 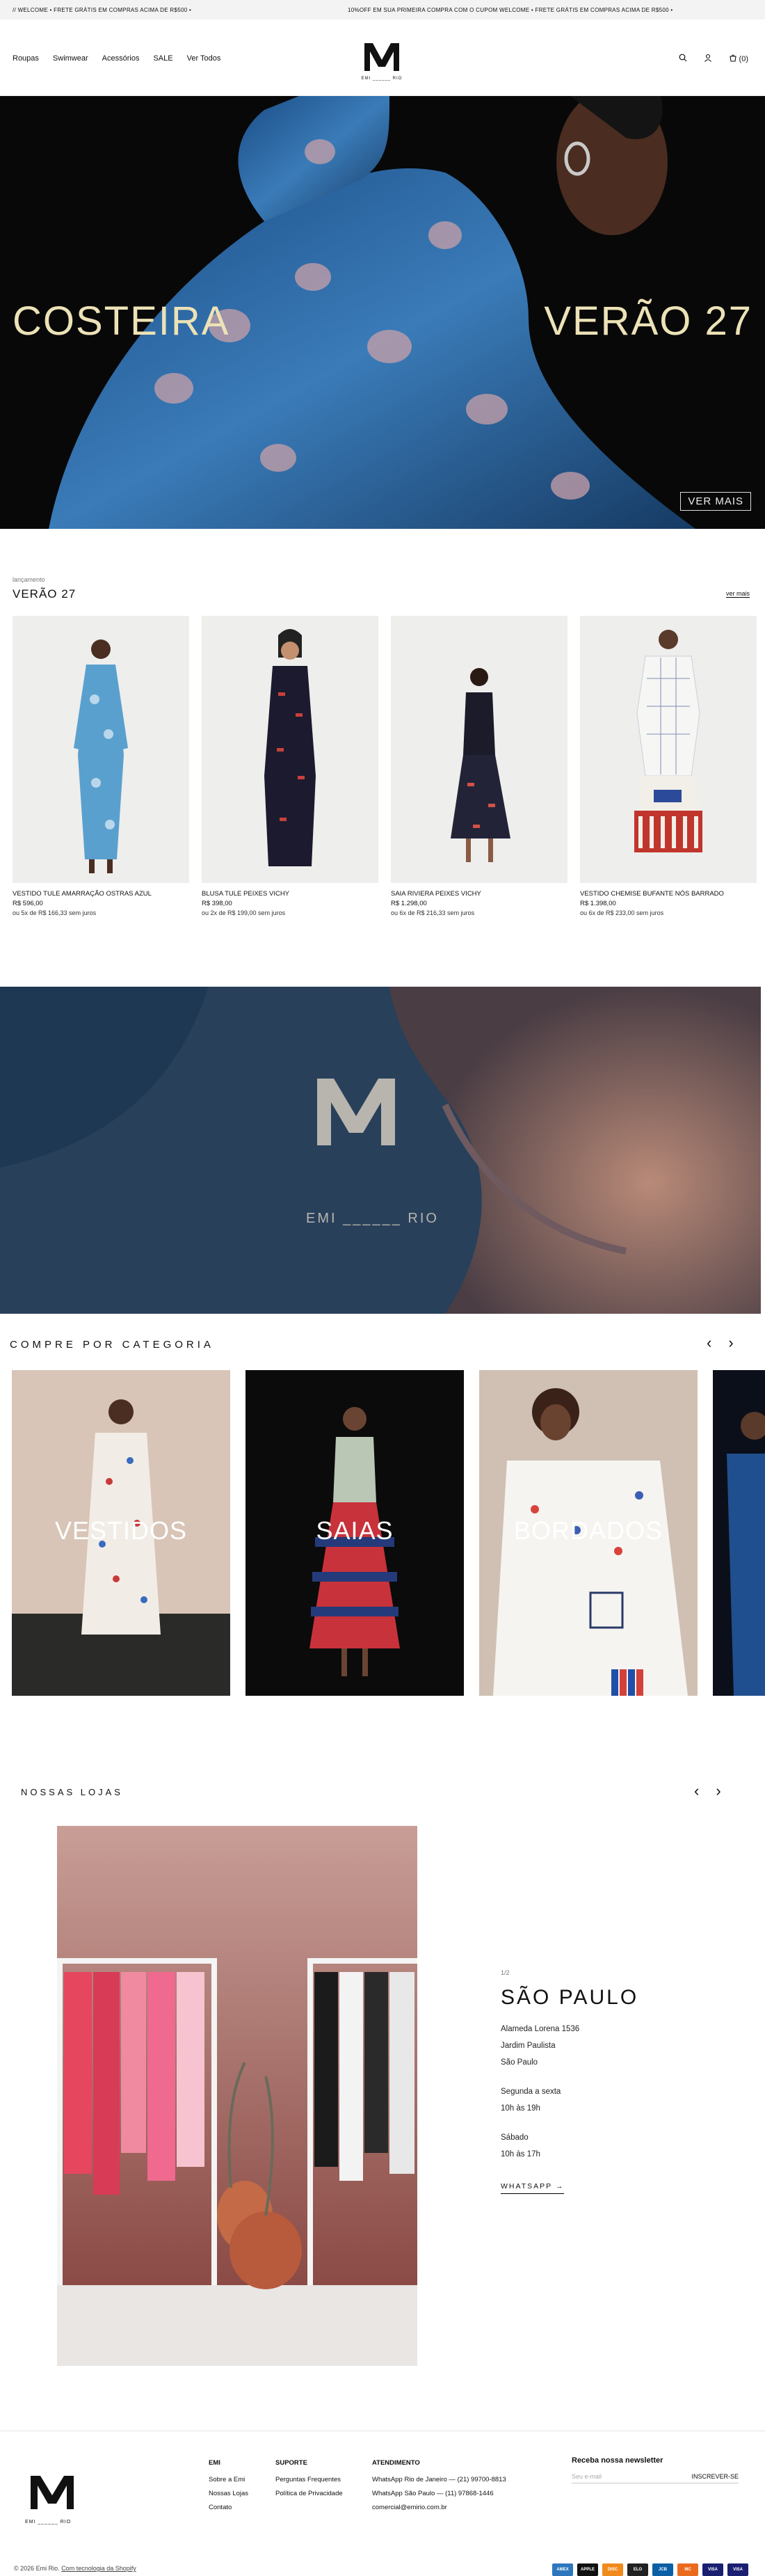 What do you see at coordinates (439, 2494) in the screenshot?
I see `footer-link: WhatsApp São Paulo — (11) 97868-1446` at bounding box center [439, 2494].